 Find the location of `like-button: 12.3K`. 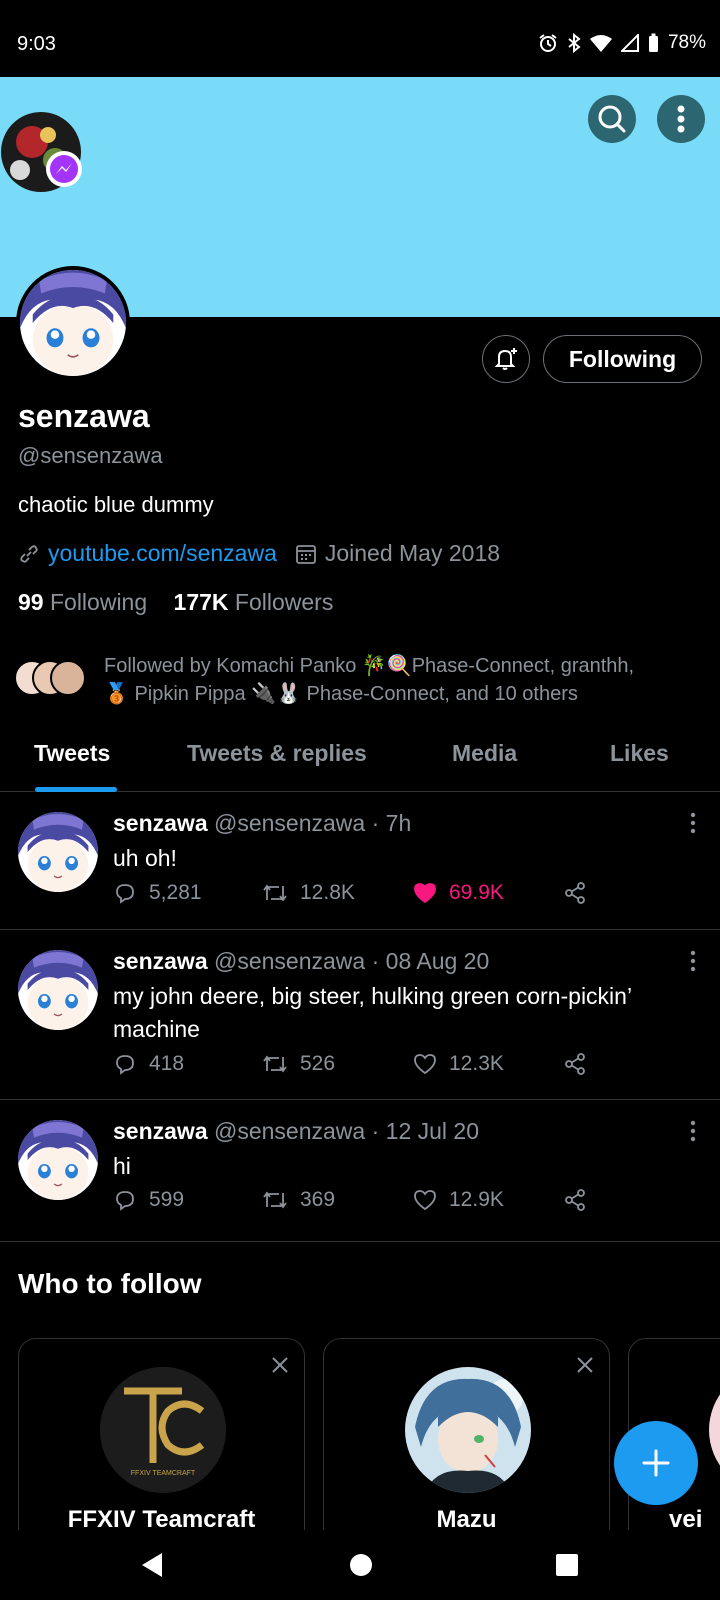

like-button: 12.3K is located at coordinates (488, 1064).